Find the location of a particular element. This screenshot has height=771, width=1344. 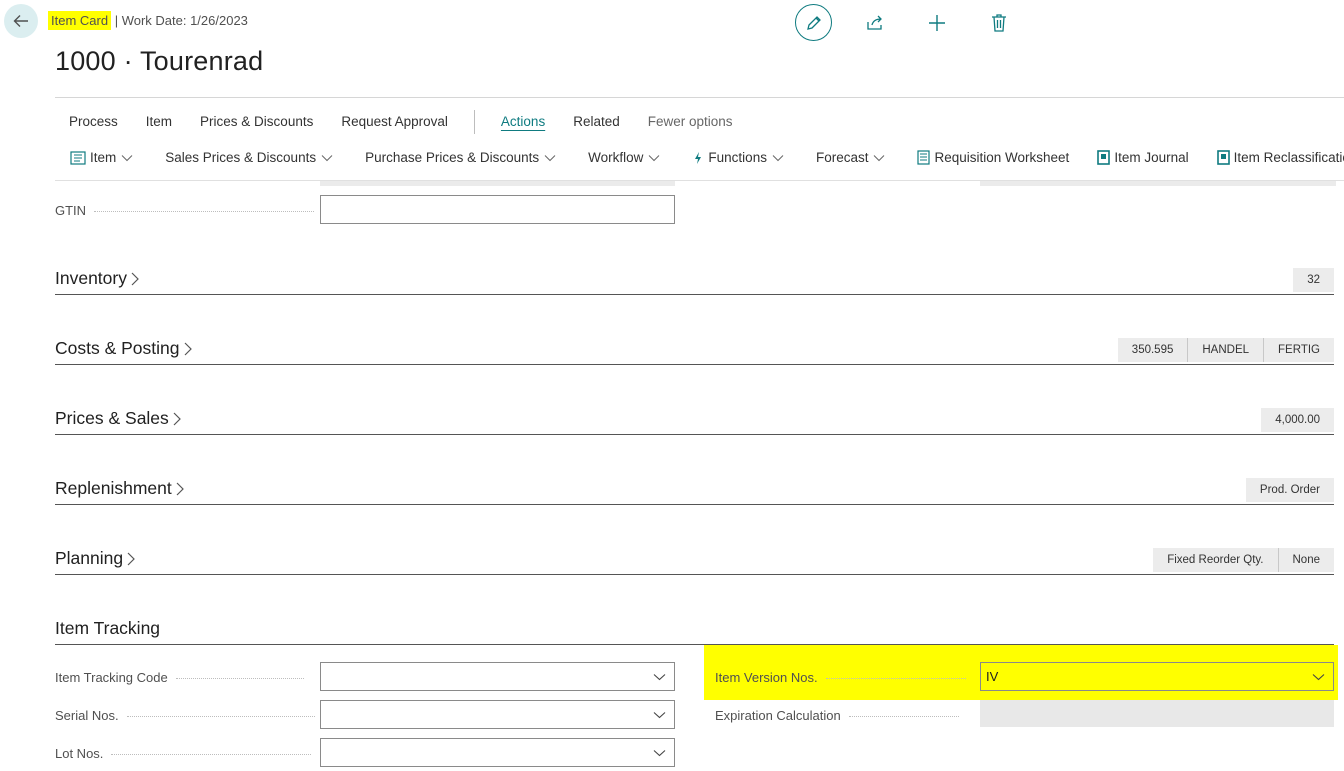

section-costs-posting: Costs & Posting 350.595 HANDEL FERTIG is located at coordinates (694, 349).